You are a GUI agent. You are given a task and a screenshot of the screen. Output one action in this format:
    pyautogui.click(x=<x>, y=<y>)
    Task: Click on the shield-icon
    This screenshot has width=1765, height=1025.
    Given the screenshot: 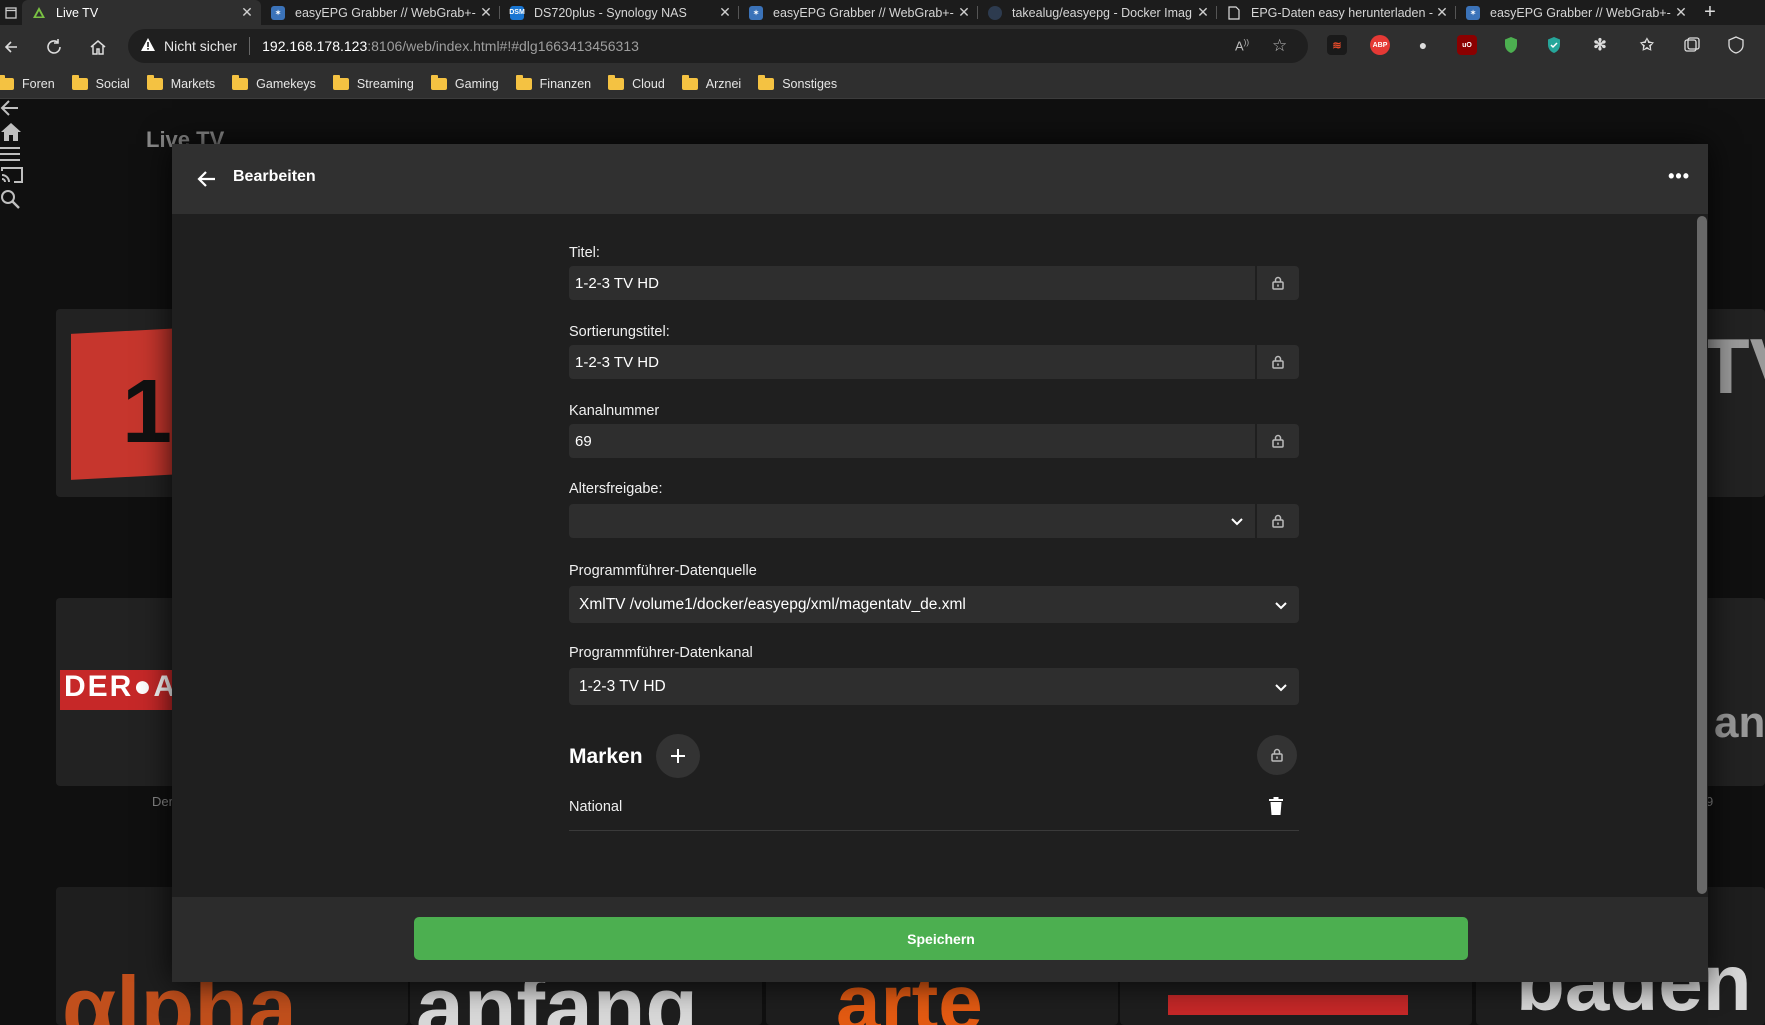 What is the action you would take?
    pyautogui.click(x=1511, y=45)
    